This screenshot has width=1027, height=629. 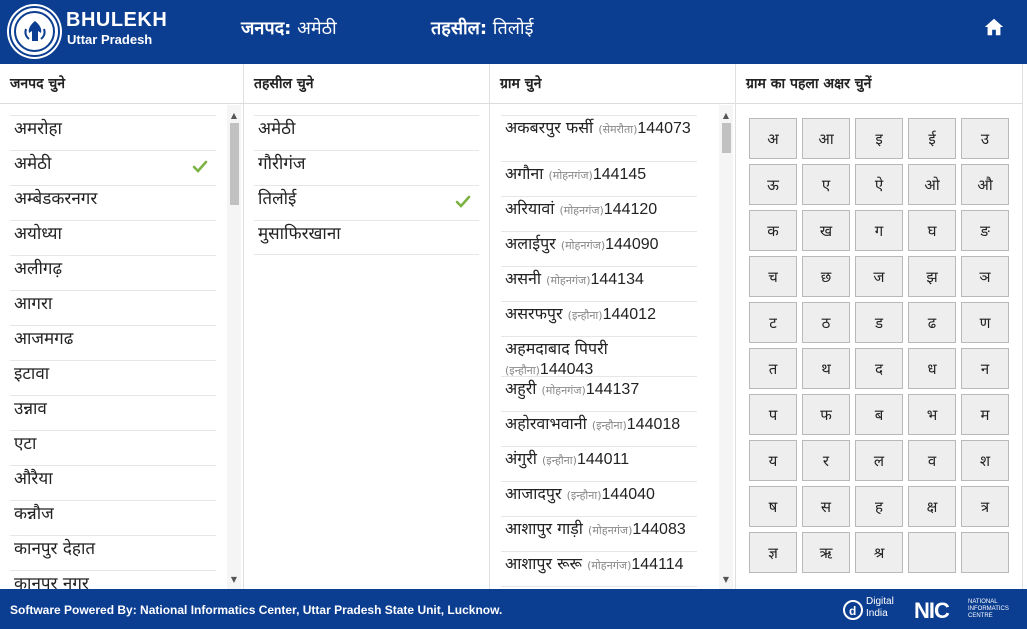 What do you see at coordinates (852, 611) in the screenshot?
I see `svg-text: d` at bounding box center [852, 611].